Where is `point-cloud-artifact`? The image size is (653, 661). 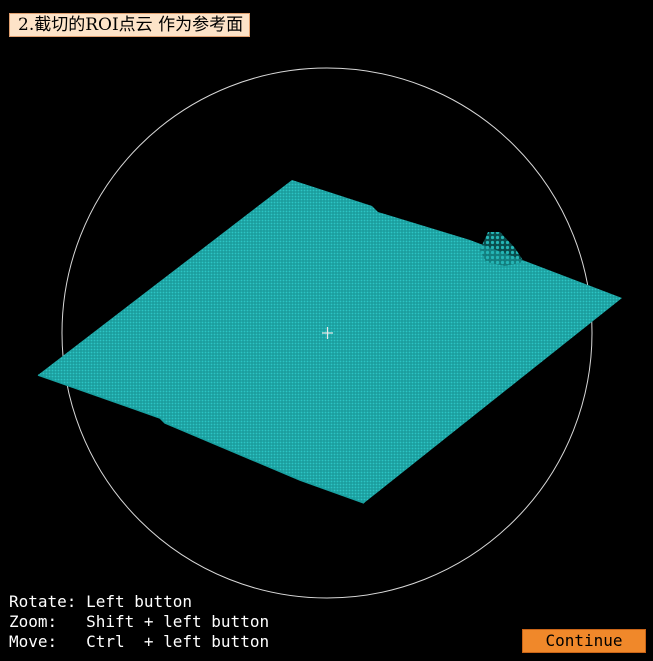 point-cloud-artifact is located at coordinates (502, 249).